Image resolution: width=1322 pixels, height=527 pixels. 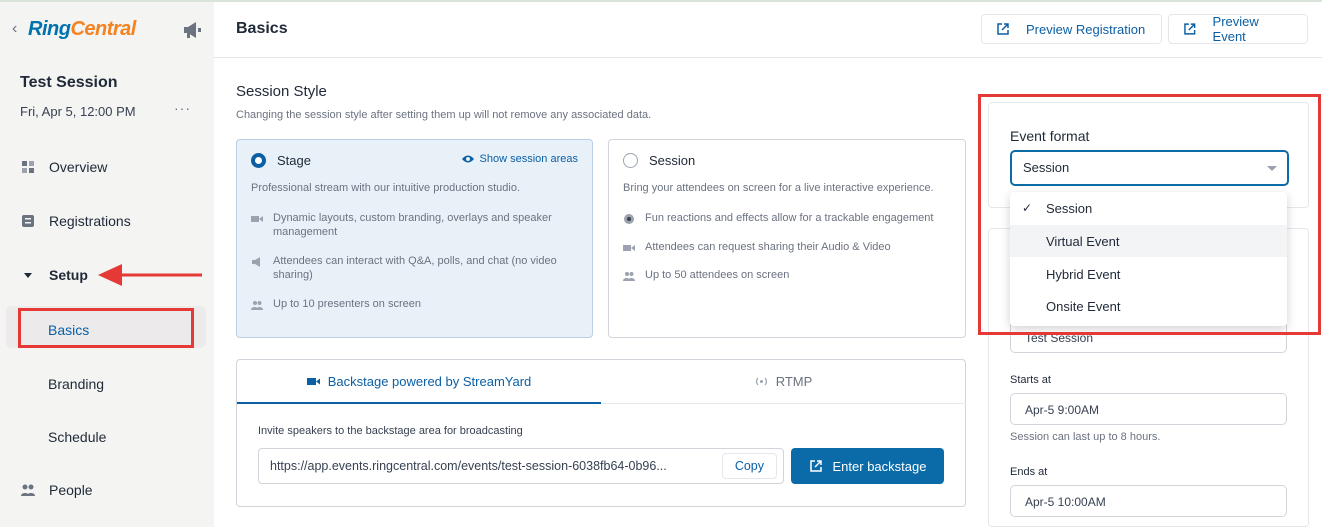 What do you see at coordinates (294, 160) in the screenshot?
I see `card-title: Stage` at bounding box center [294, 160].